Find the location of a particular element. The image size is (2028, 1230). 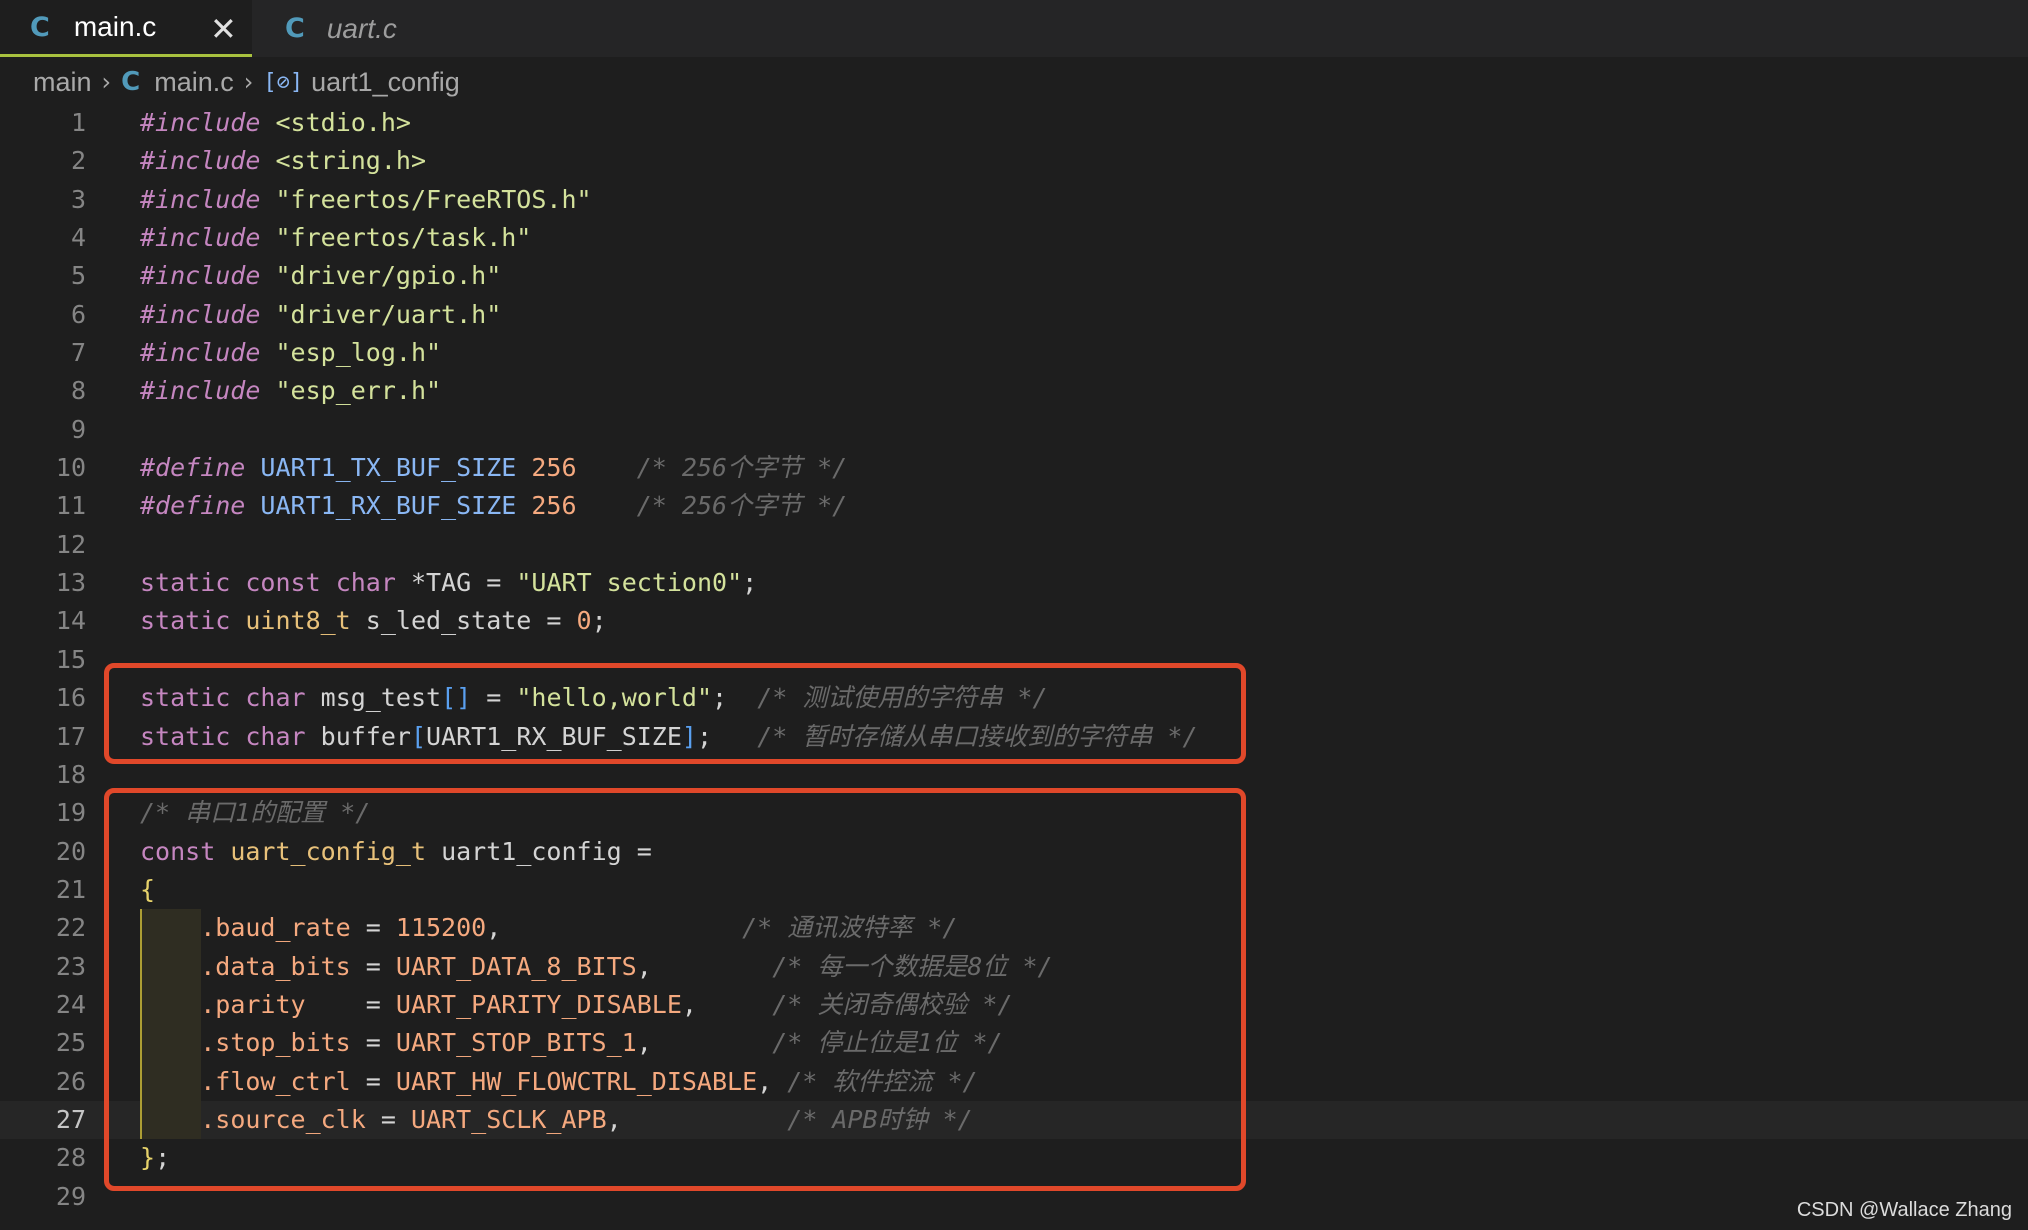

code-text: #include "freertos/FreeRTOS.h" is located at coordinates (366, 199).